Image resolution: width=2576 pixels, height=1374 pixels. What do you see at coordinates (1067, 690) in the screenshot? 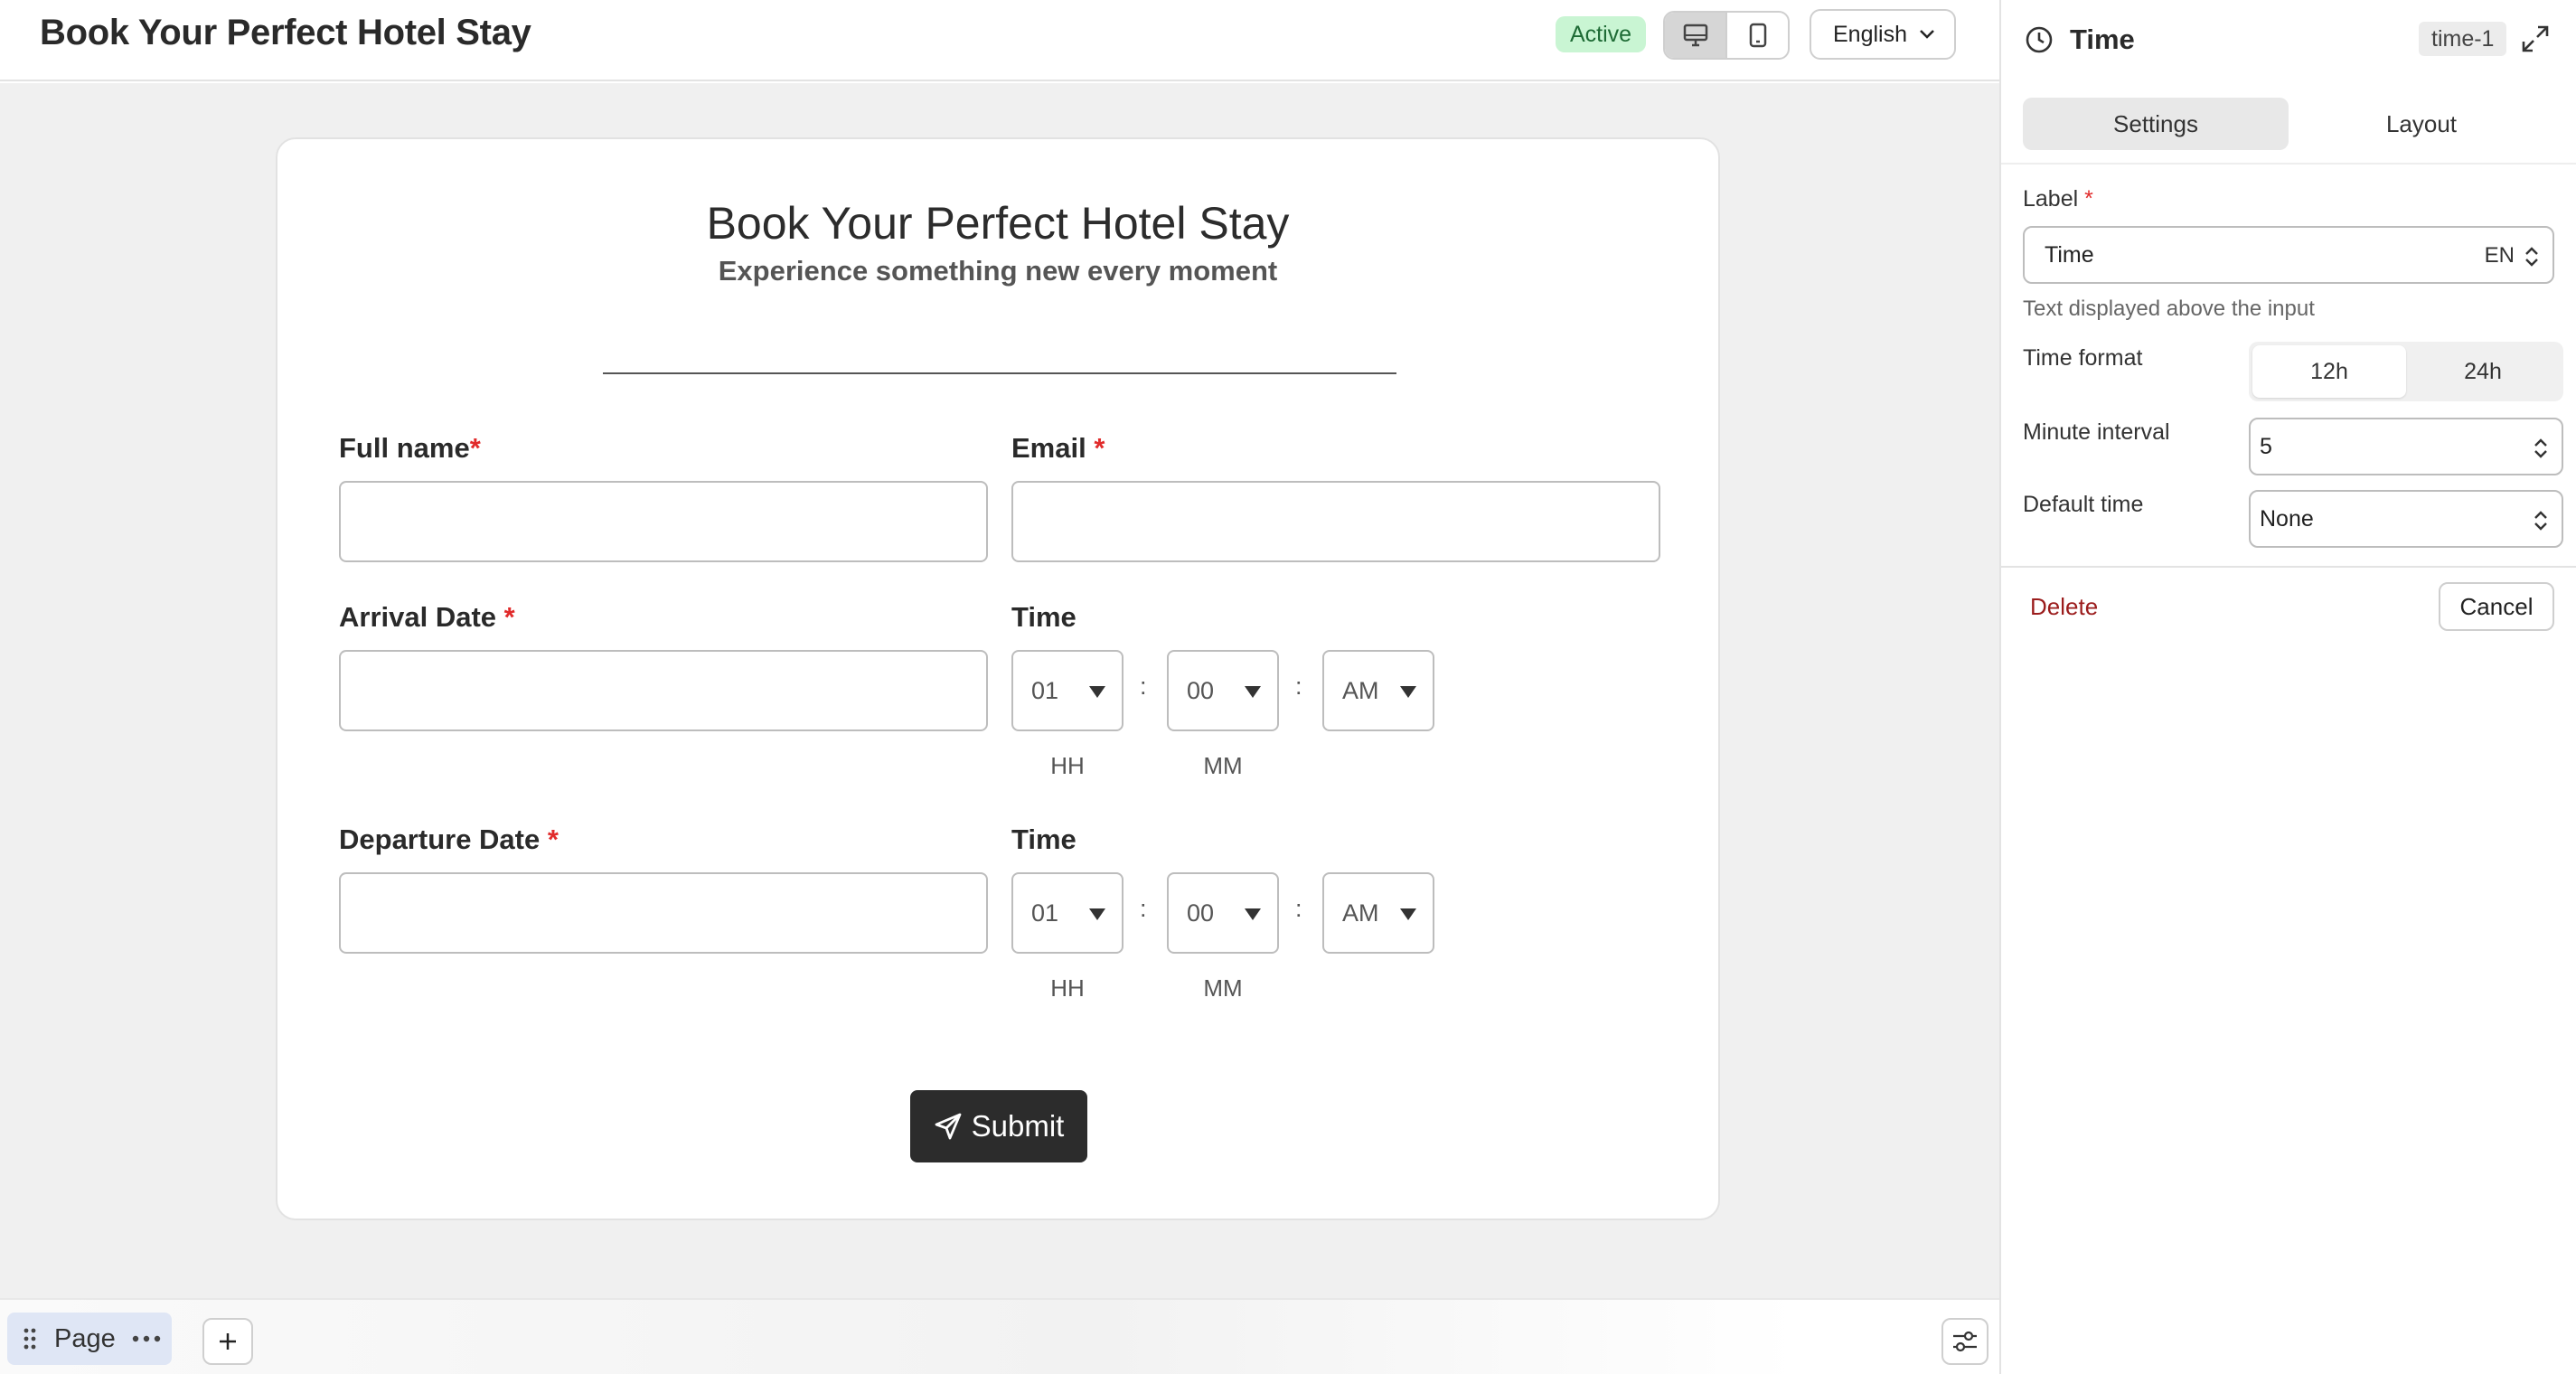
I see `arrival-hour-select: 01` at bounding box center [1067, 690].